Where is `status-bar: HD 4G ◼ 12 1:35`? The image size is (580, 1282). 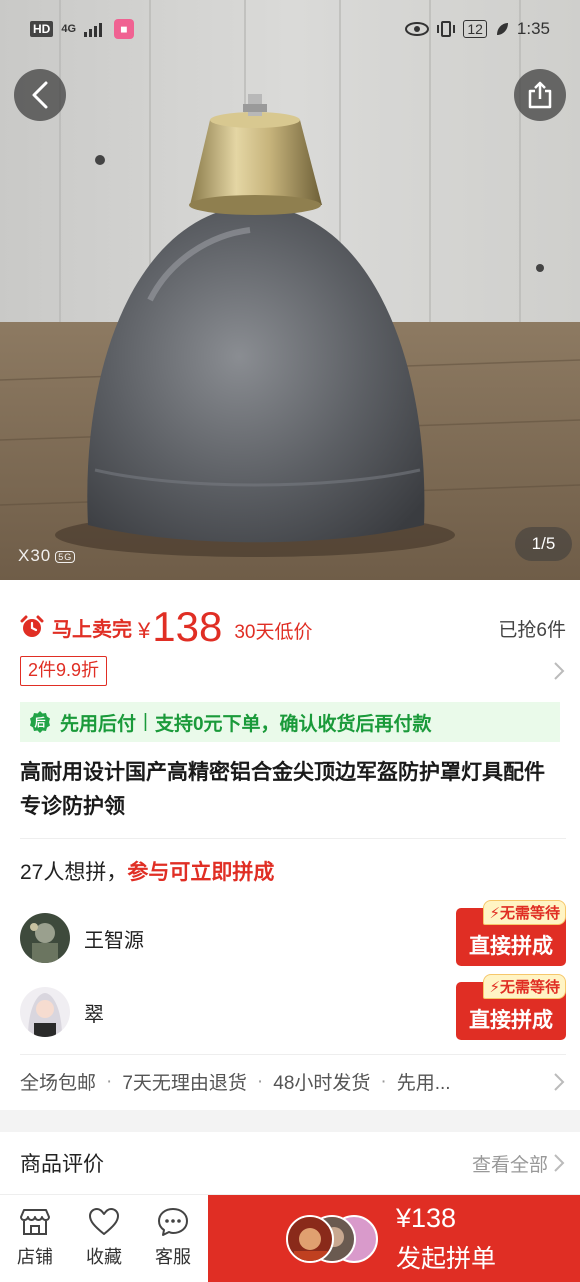
status-bar: HD 4G ◼ 12 1:35 is located at coordinates (290, 29).